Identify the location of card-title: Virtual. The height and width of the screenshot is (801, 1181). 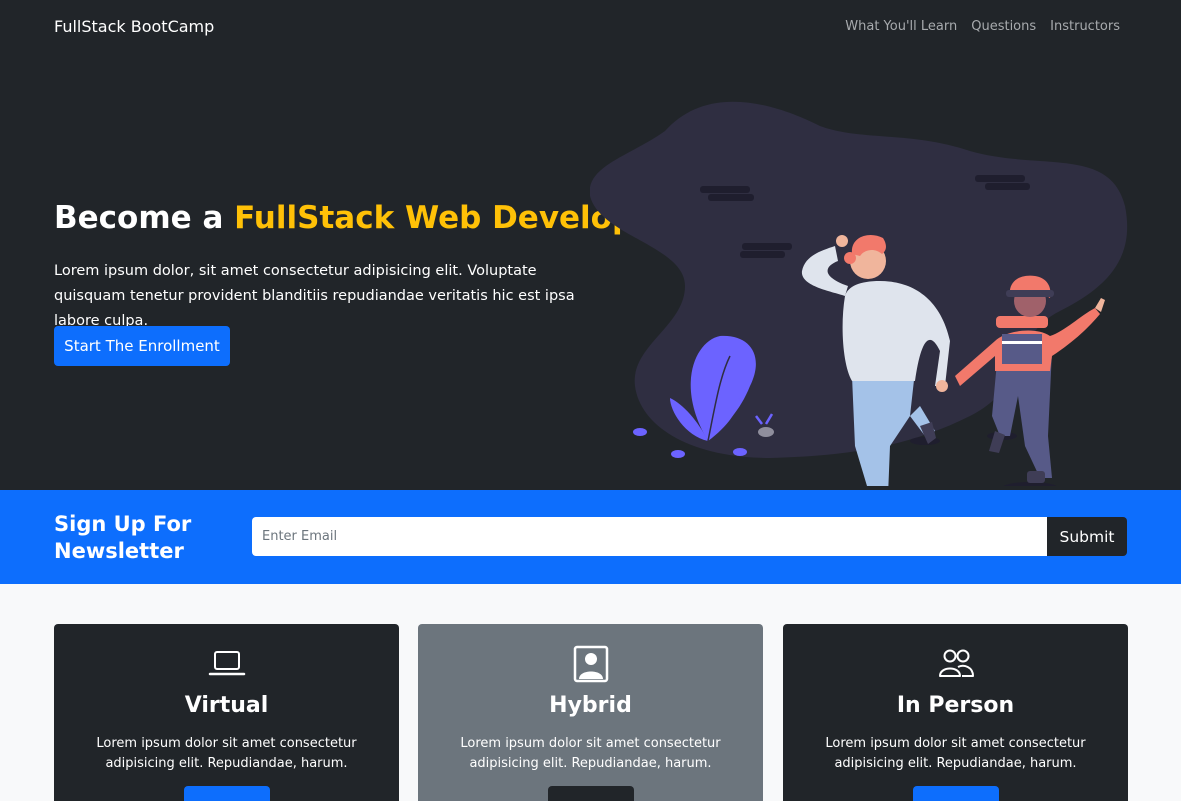
(226, 705).